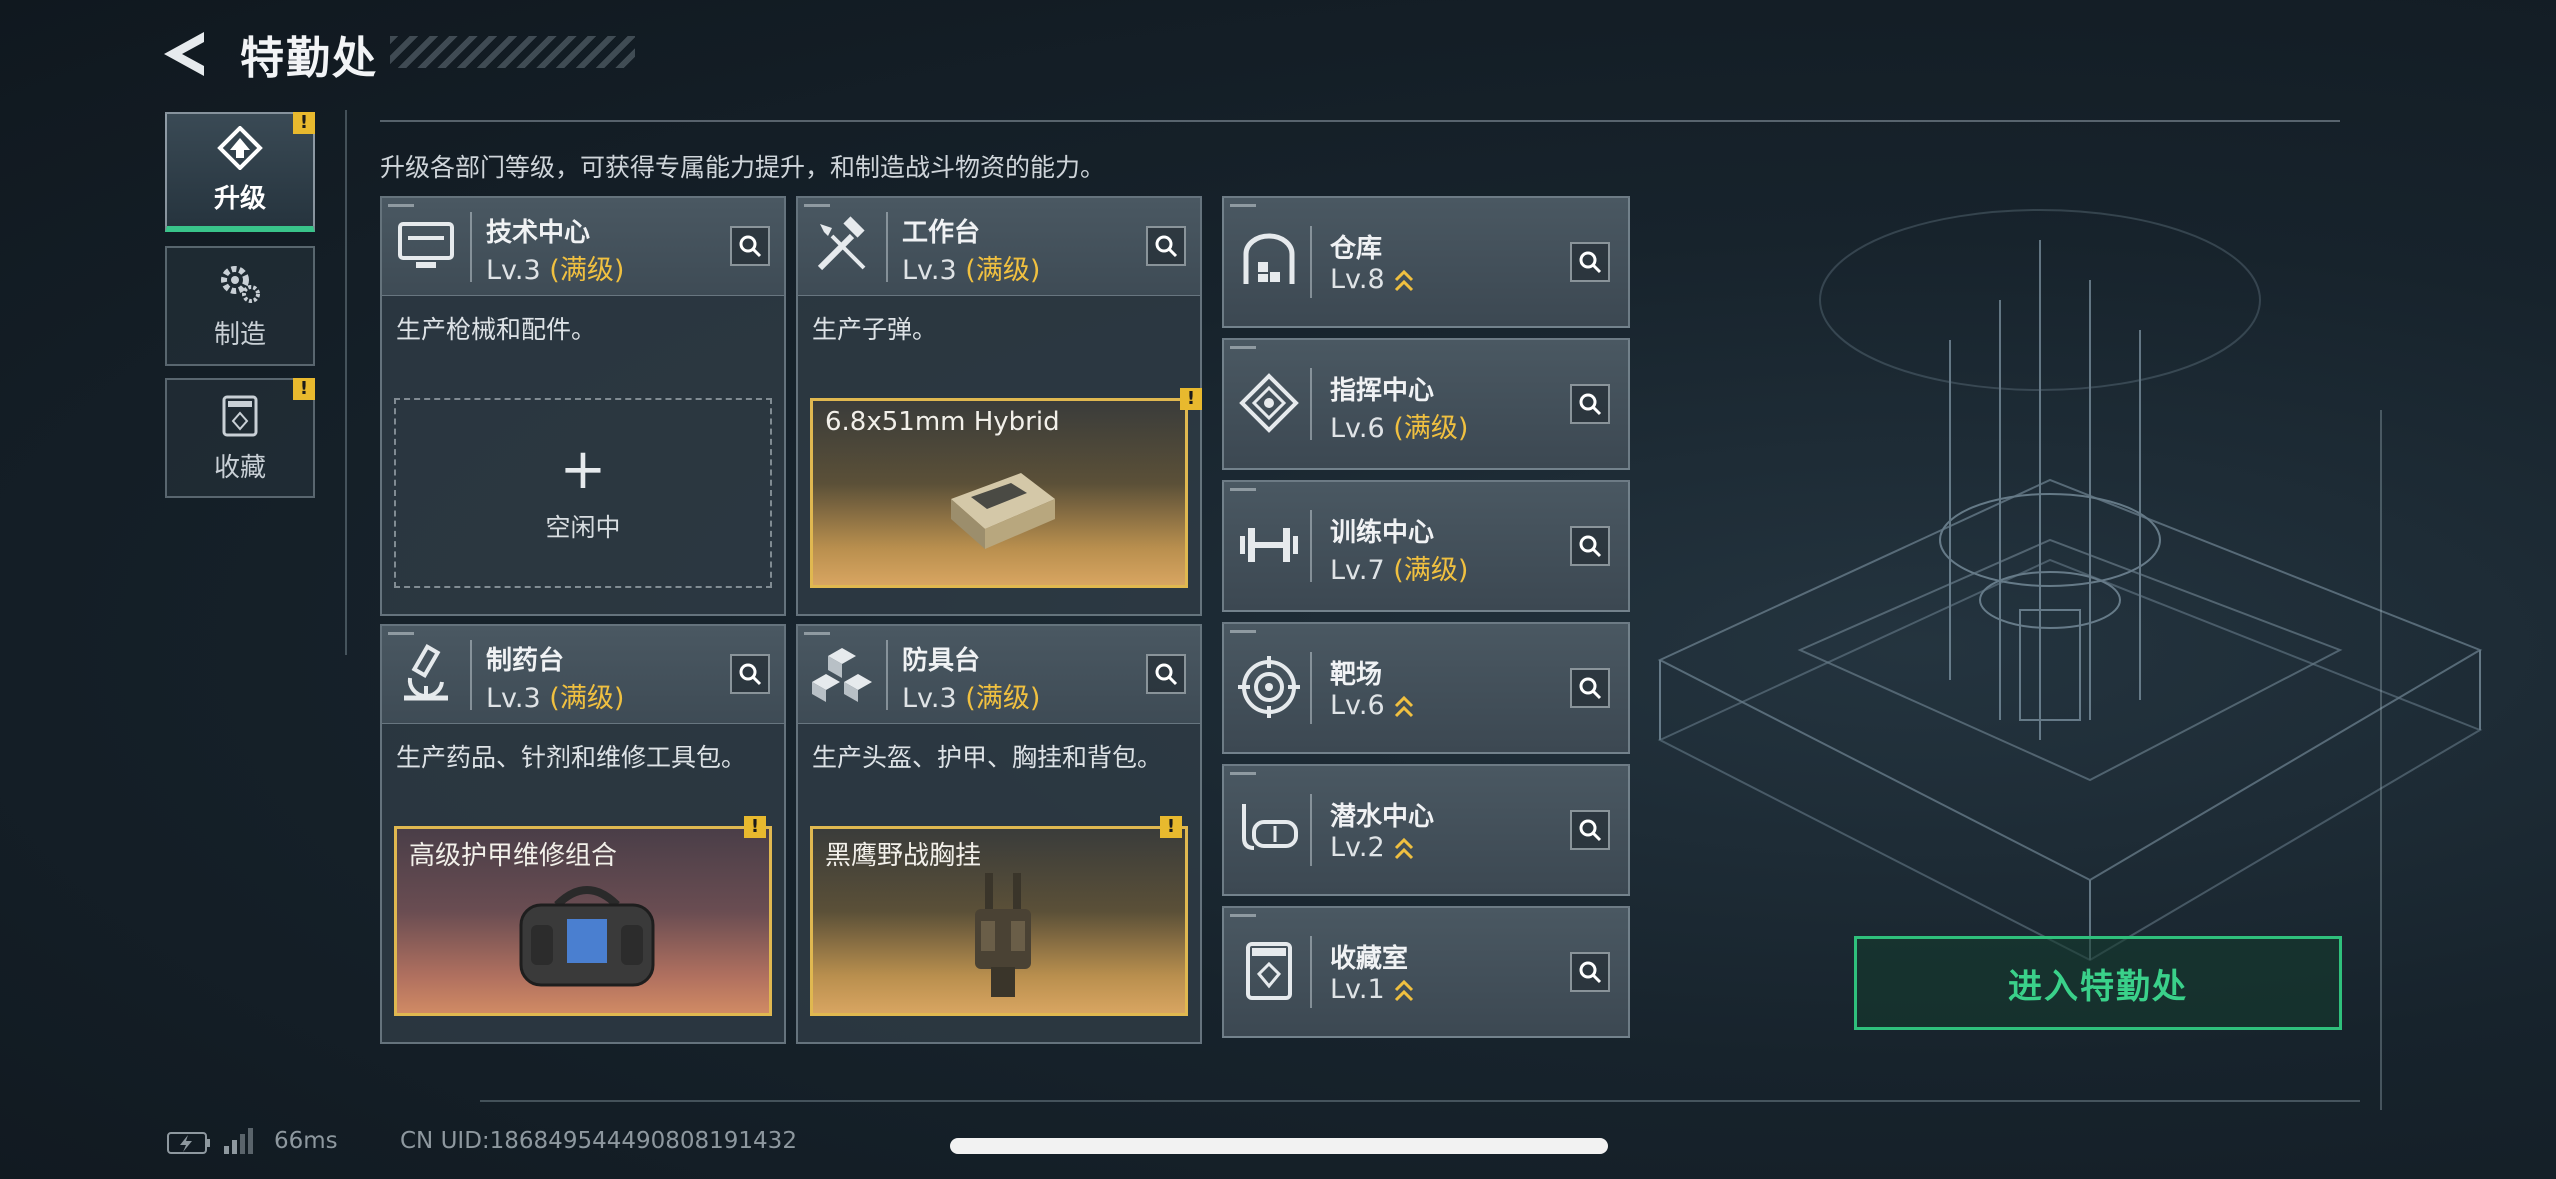  What do you see at coordinates (188, 1143) in the screenshot?
I see `battery-icon` at bounding box center [188, 1143].